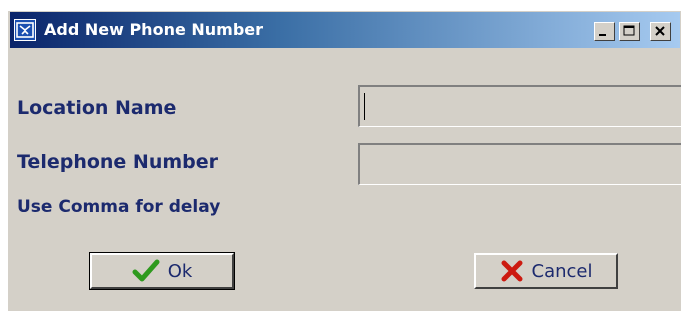 Image resolution: width=681 pixels, height=311 pixels. I want to click on location-name-input, so click(519, 106).